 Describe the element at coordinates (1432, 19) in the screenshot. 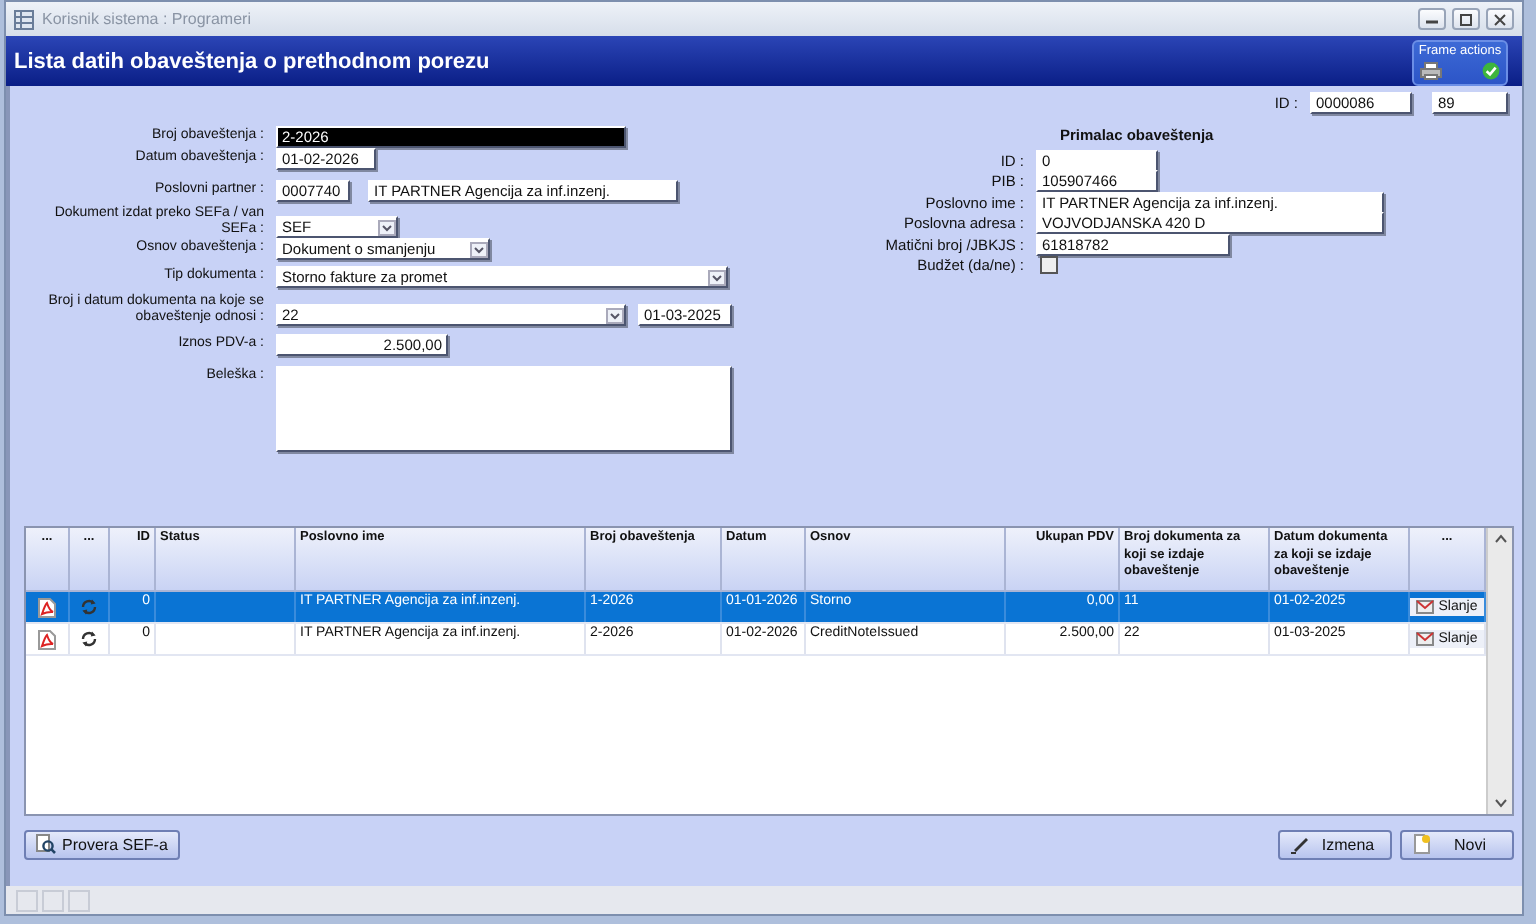

I see `minimize-button` at that location.